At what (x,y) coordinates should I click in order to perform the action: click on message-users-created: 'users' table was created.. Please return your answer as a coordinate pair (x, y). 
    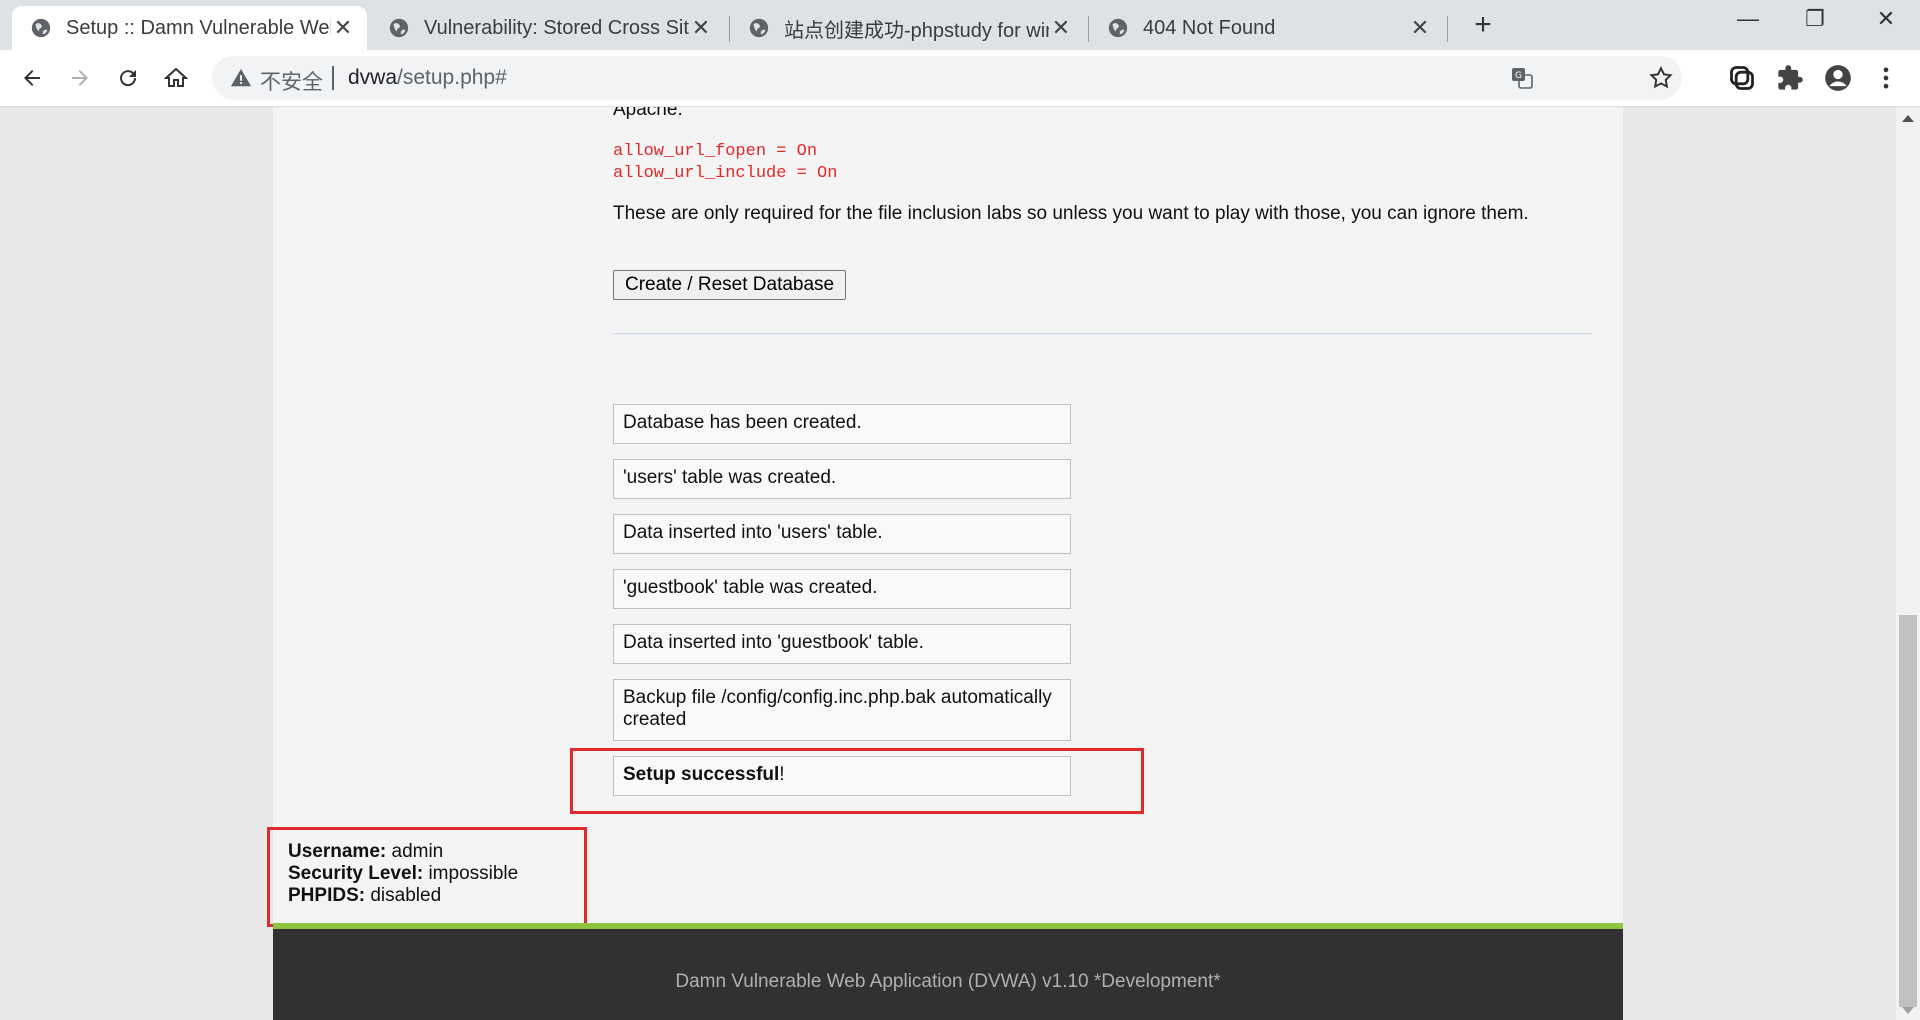
    Looking at the image, I should click on (842, 479).